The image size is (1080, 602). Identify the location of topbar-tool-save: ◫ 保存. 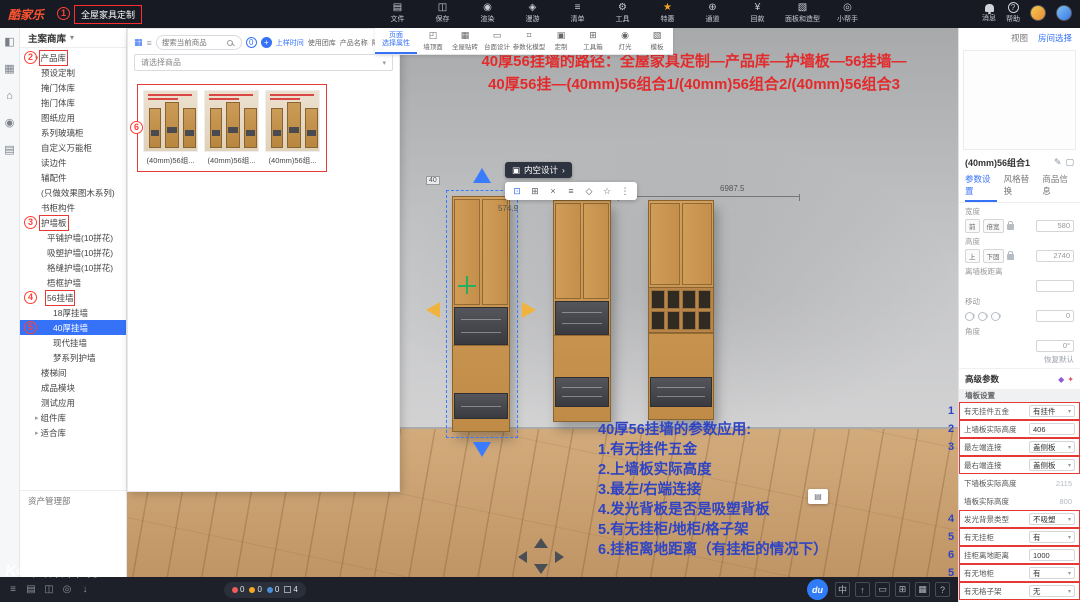
(442, 13).